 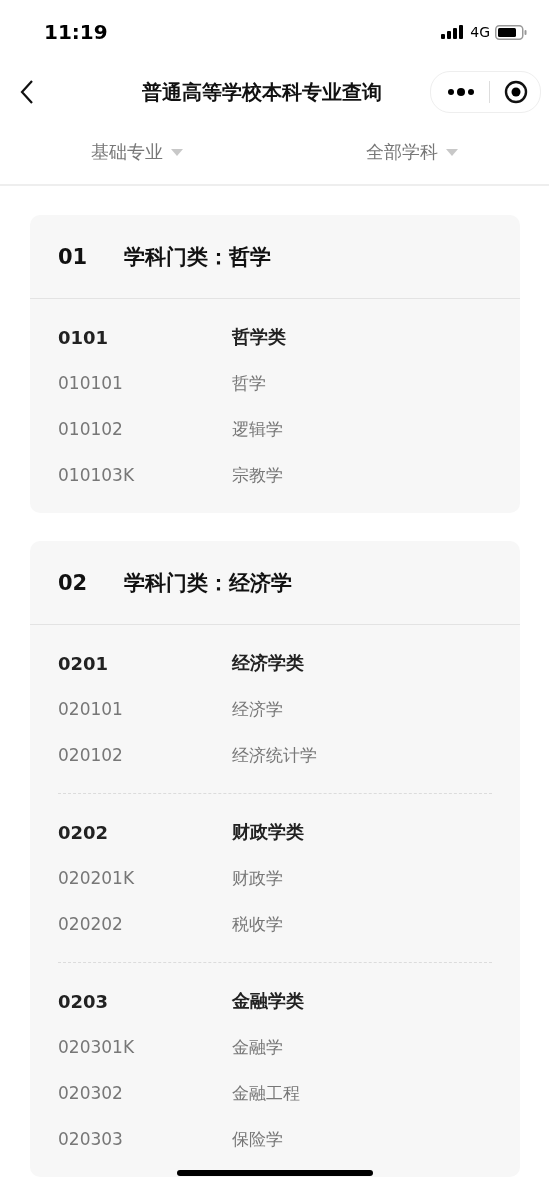 I want to click on more-icon, so click(x=461, y=92).